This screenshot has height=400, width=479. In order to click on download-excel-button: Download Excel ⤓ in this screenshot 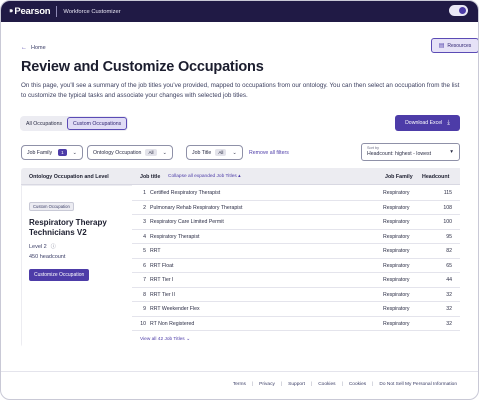, I will do `click(427, 123)`.